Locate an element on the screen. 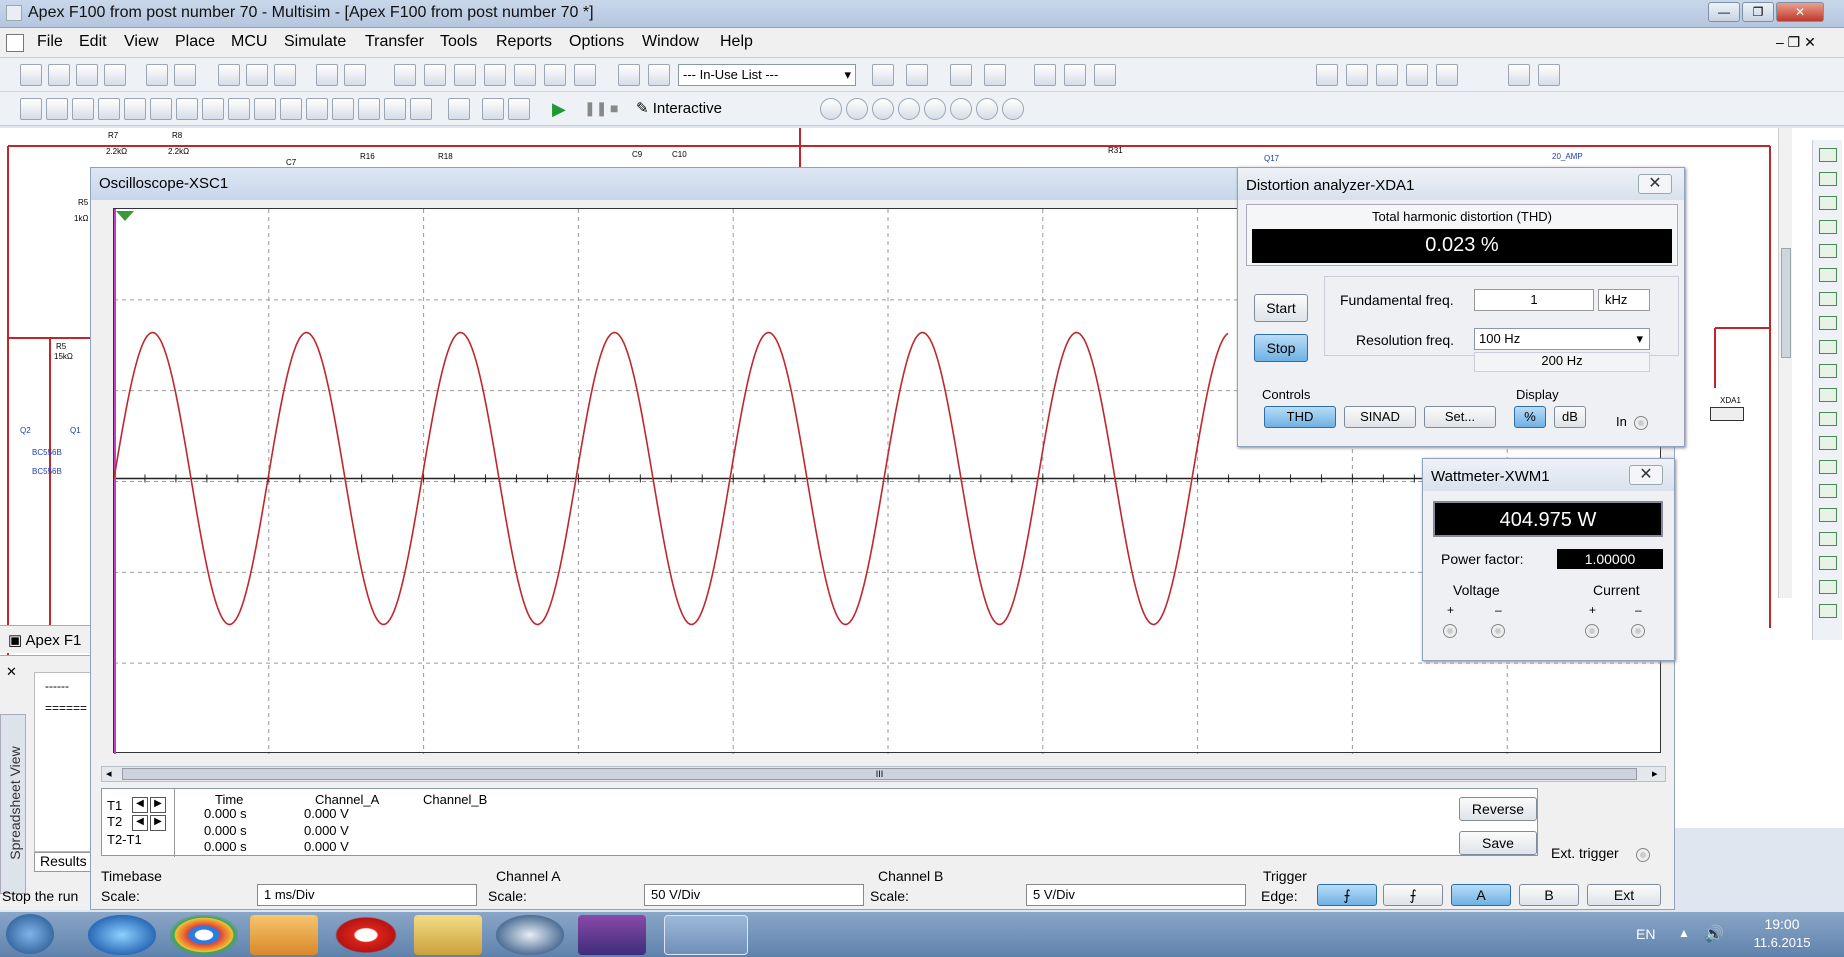  redo-icon is located at coordinates (355, 75).